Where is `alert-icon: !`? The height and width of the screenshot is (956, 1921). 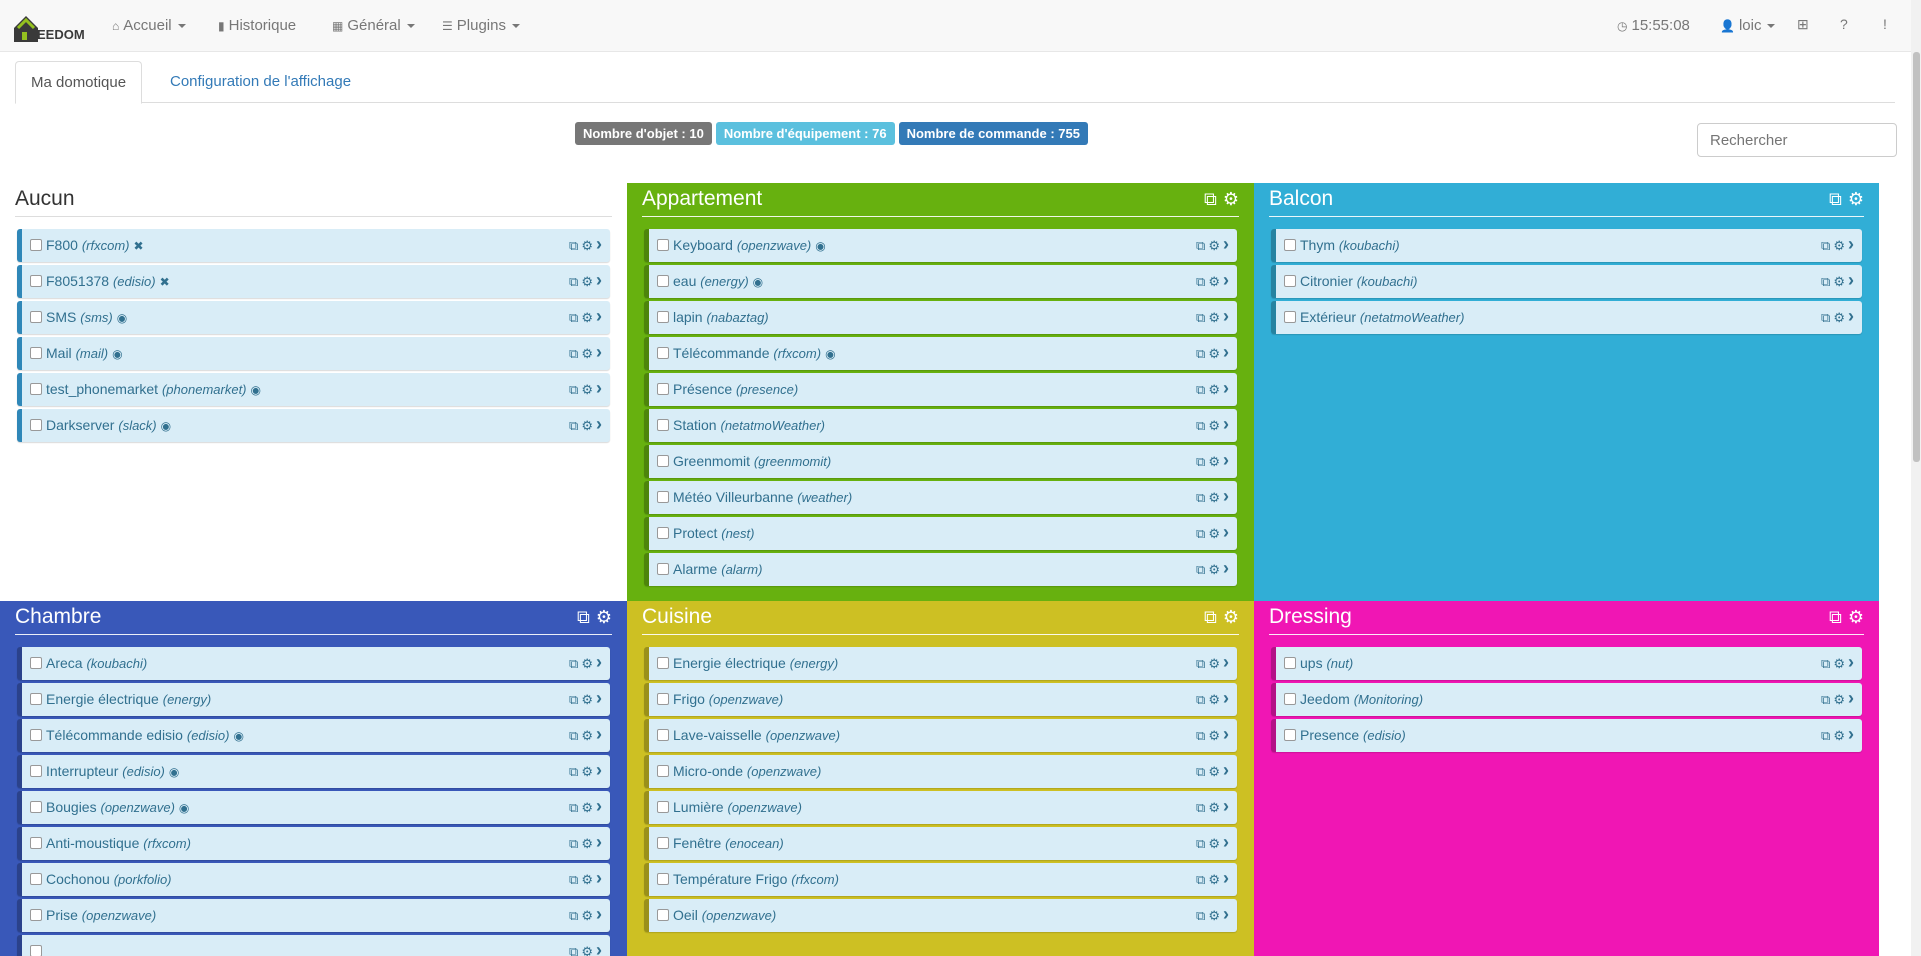
alert-icon: ! is located at coordinates (1885, 24).